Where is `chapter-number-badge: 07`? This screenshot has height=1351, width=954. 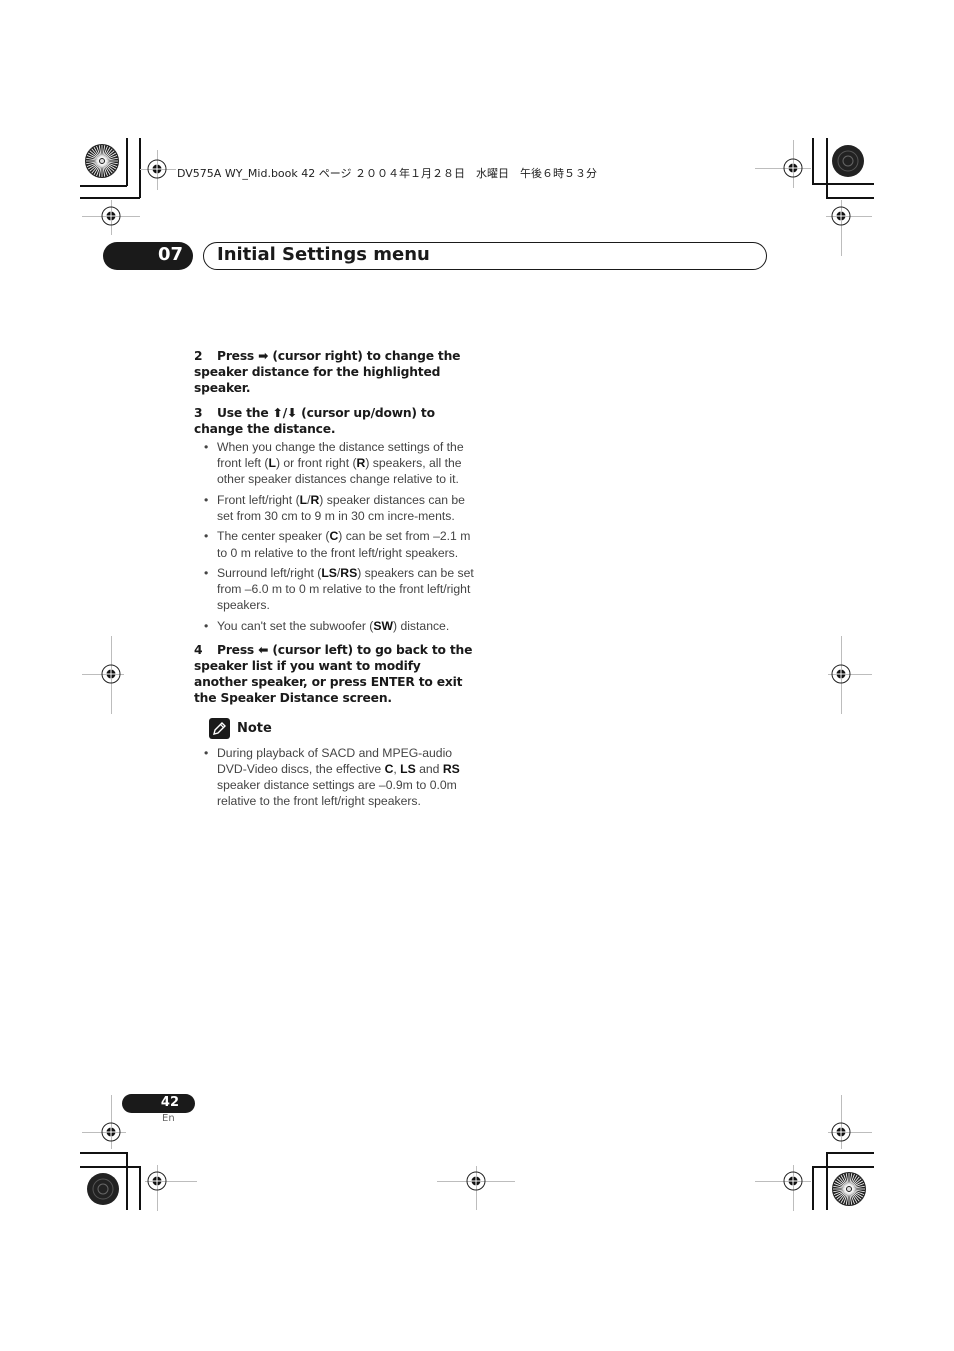 chapter-number-badge: 07 is located at coordinates (148, 256).